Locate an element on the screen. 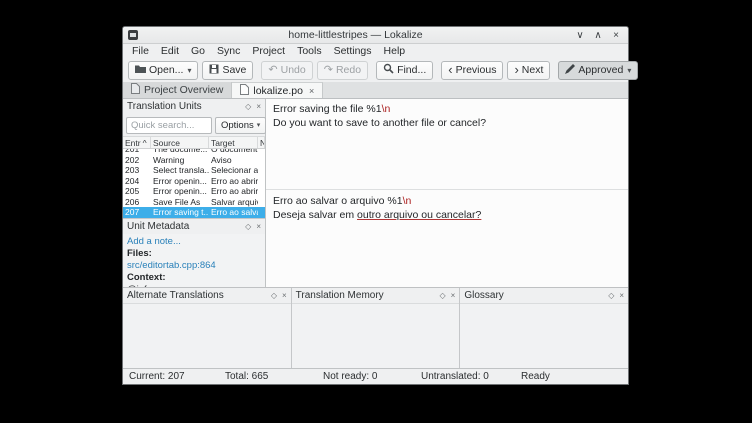 The height and width of the screenshot is (423, 752). table-row: 202 Warning Aviso is located at coordinates (194, 160).